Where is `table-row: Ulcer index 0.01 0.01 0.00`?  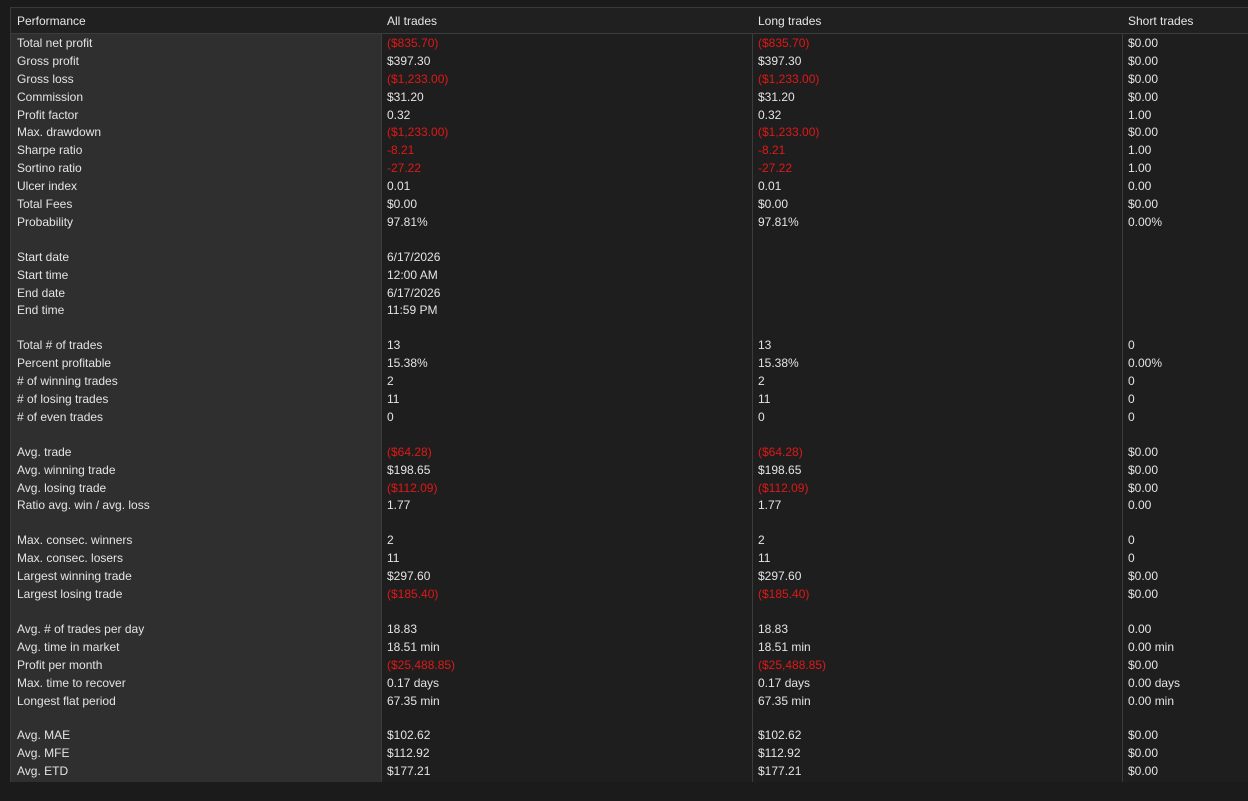 table-row: Ulcer index 0.01 0.01 0.00 is located at coordinates (629, 187).